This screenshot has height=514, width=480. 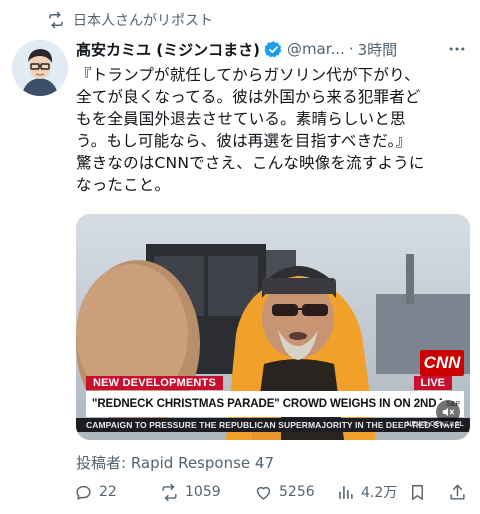 What do you see at coordinates (345, 492) in the screenshot?
I see `views-icon` at bounding box center [345, 492].